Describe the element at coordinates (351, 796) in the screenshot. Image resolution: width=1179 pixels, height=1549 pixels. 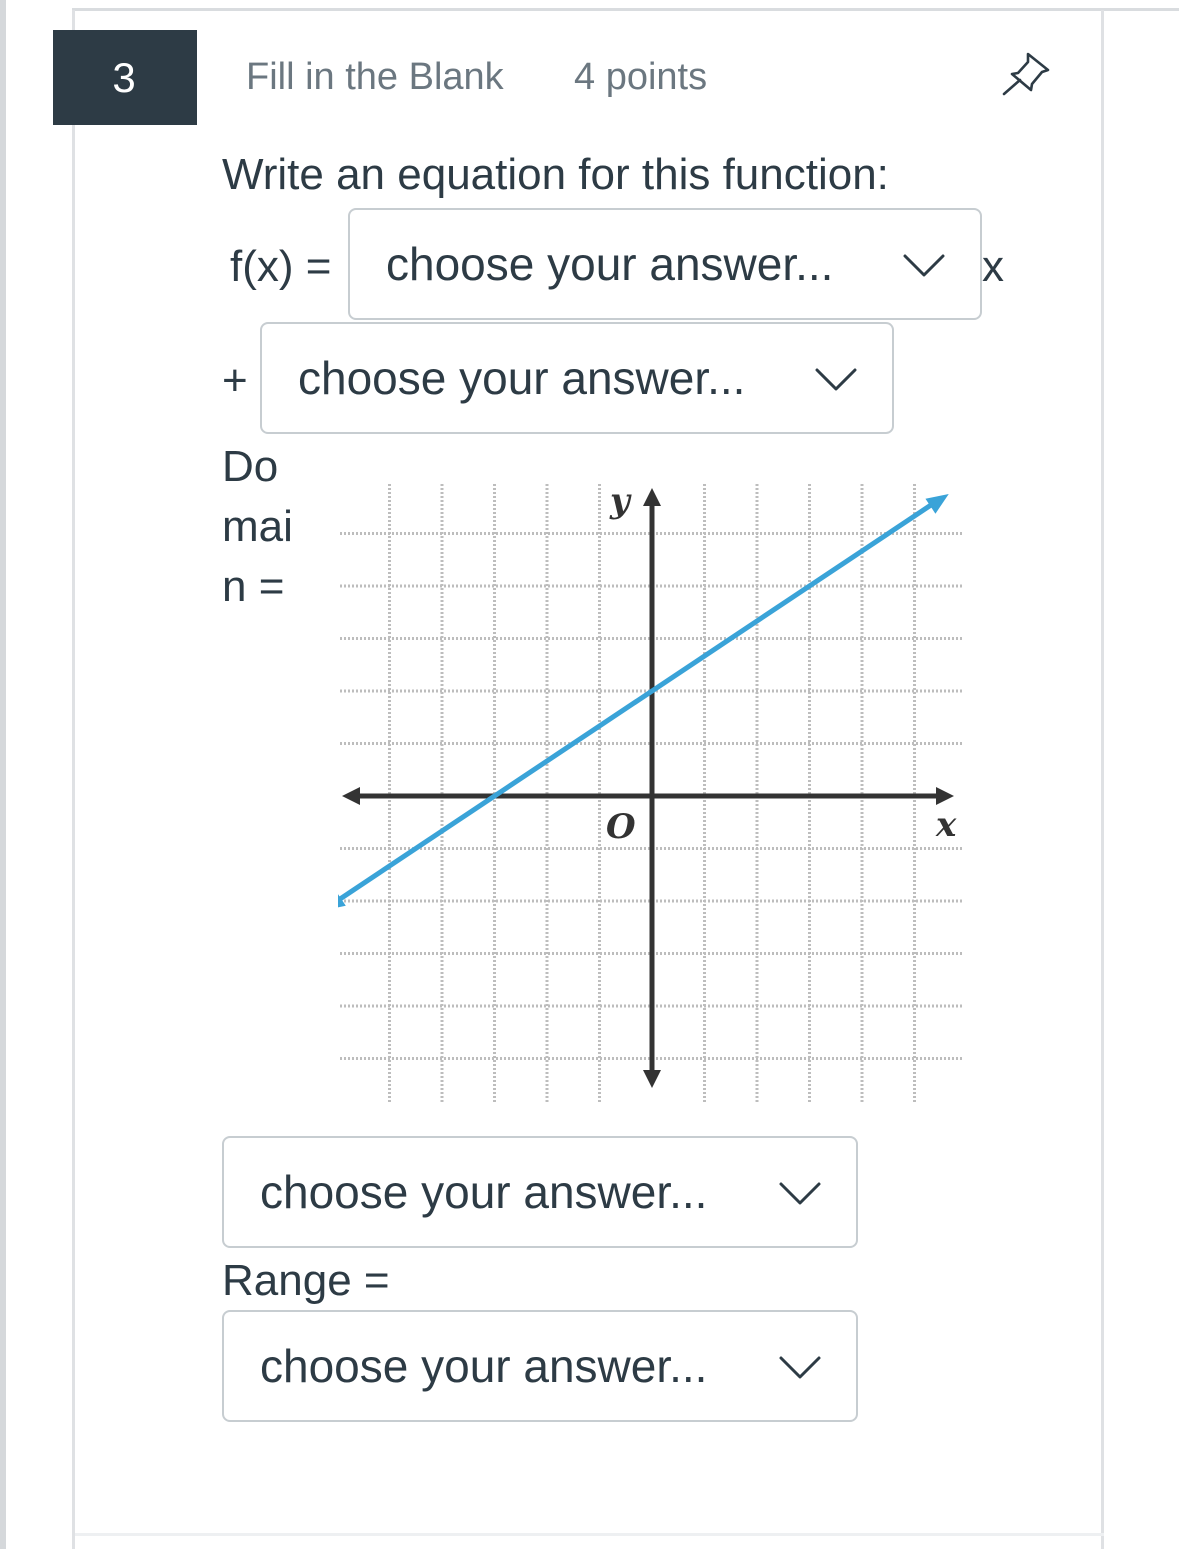
I see `x-axis-left-arrow` at that location.